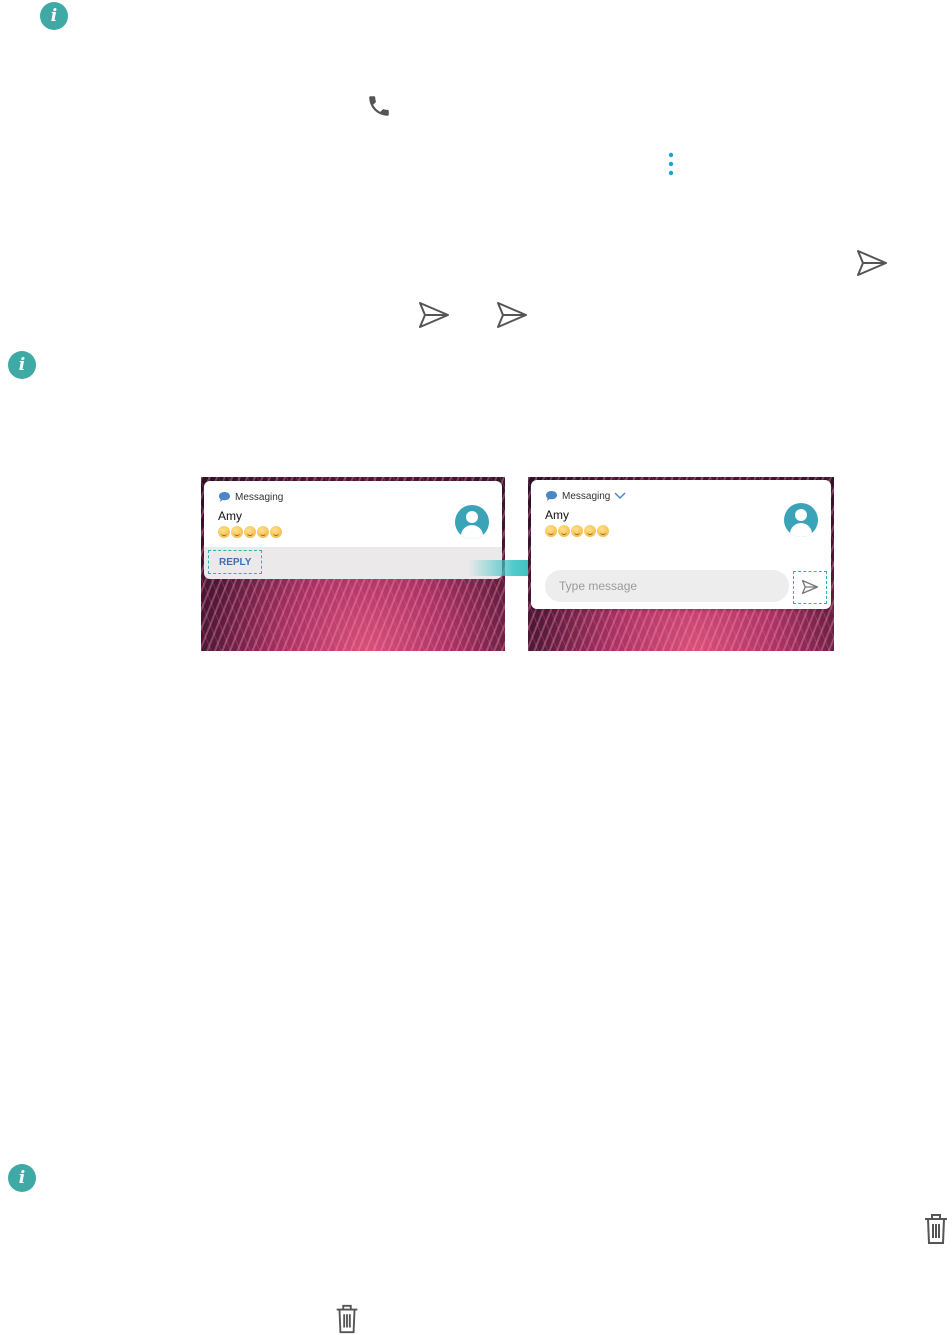 This screenshot has width=952, height=1335. Describe the element at coordinates (235, 562) in the screenshot. I see `reply-button: REPLY` at that location.